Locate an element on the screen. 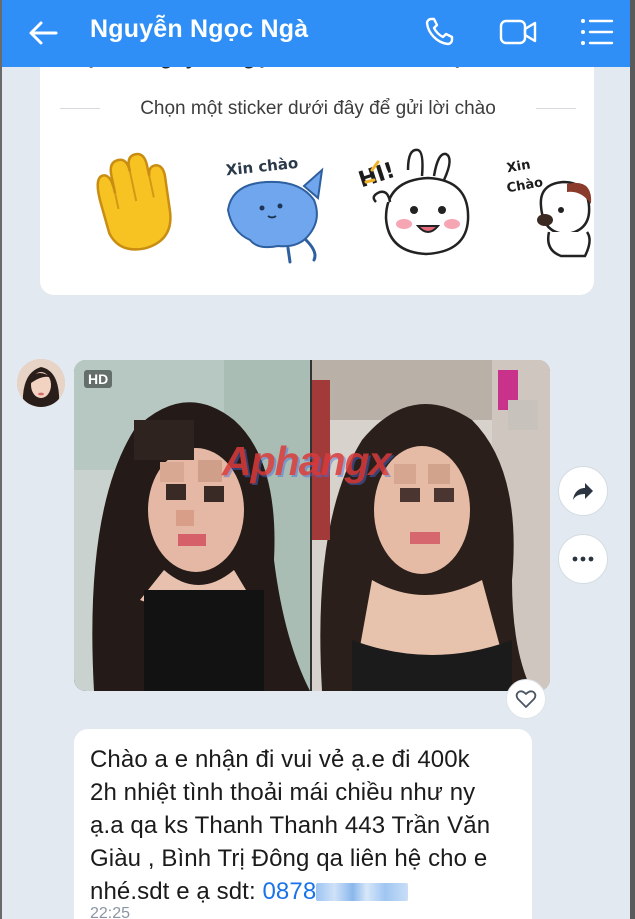 Image resolution: width=635 pixels, height=919 pixels. more-dots-icon is located at coordinates (583, 559).